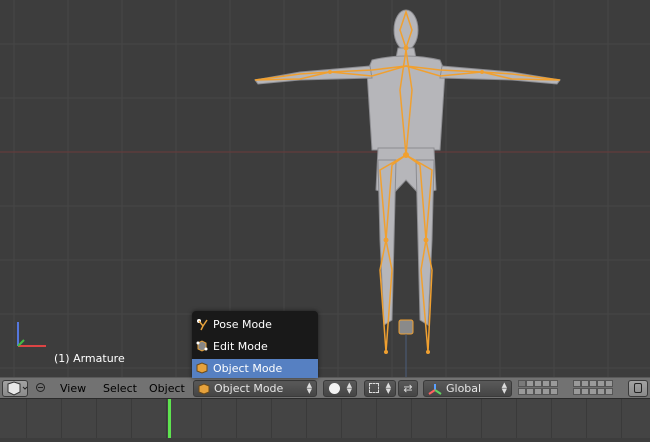  I want to click on mode-dropdown: Object Mode ▲ ▼, so click(255, 388).